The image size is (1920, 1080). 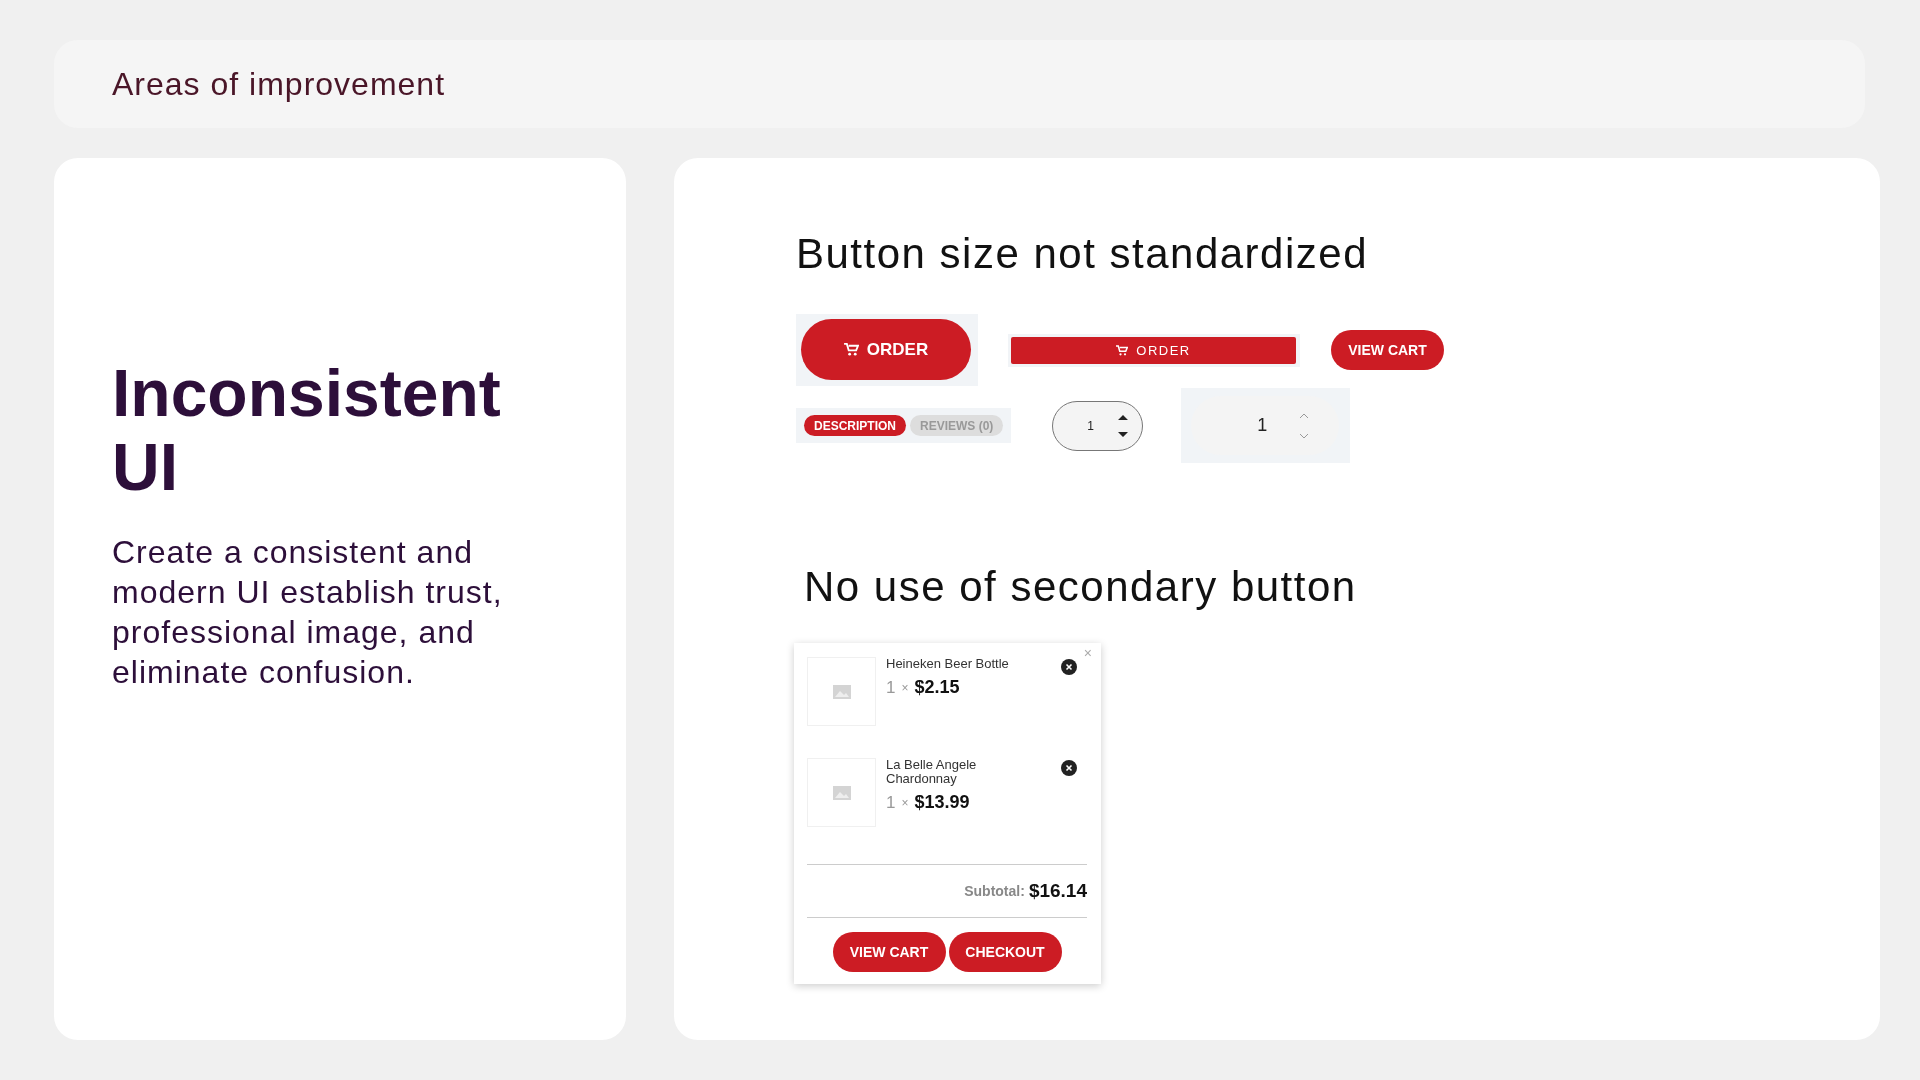 What do you see at coordinates (951, 664) in the screenshot?
I see `product-name: Heineken Beer Bottle` at bounding box center [951, 664].